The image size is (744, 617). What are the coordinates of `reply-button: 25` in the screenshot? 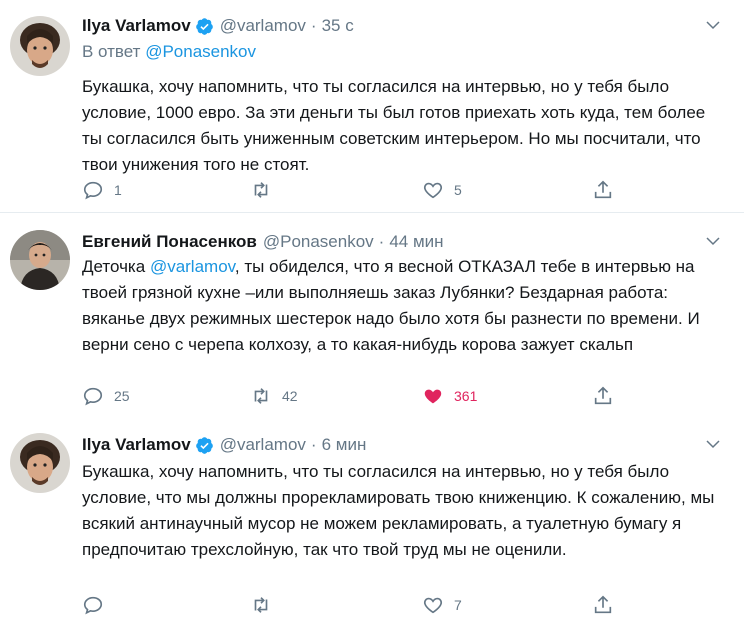 It's located at (106, 396).